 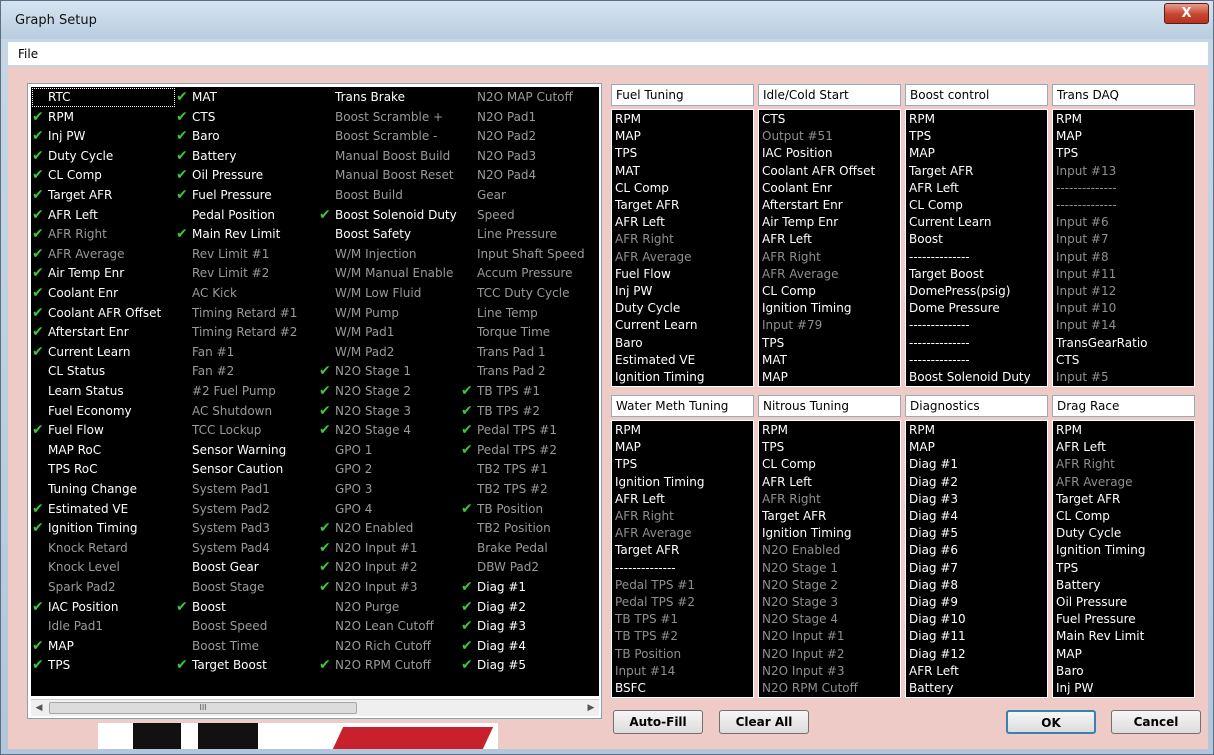 I want to click on channel-item: ✔ N2O Input #2, so click(x=389, y=567).